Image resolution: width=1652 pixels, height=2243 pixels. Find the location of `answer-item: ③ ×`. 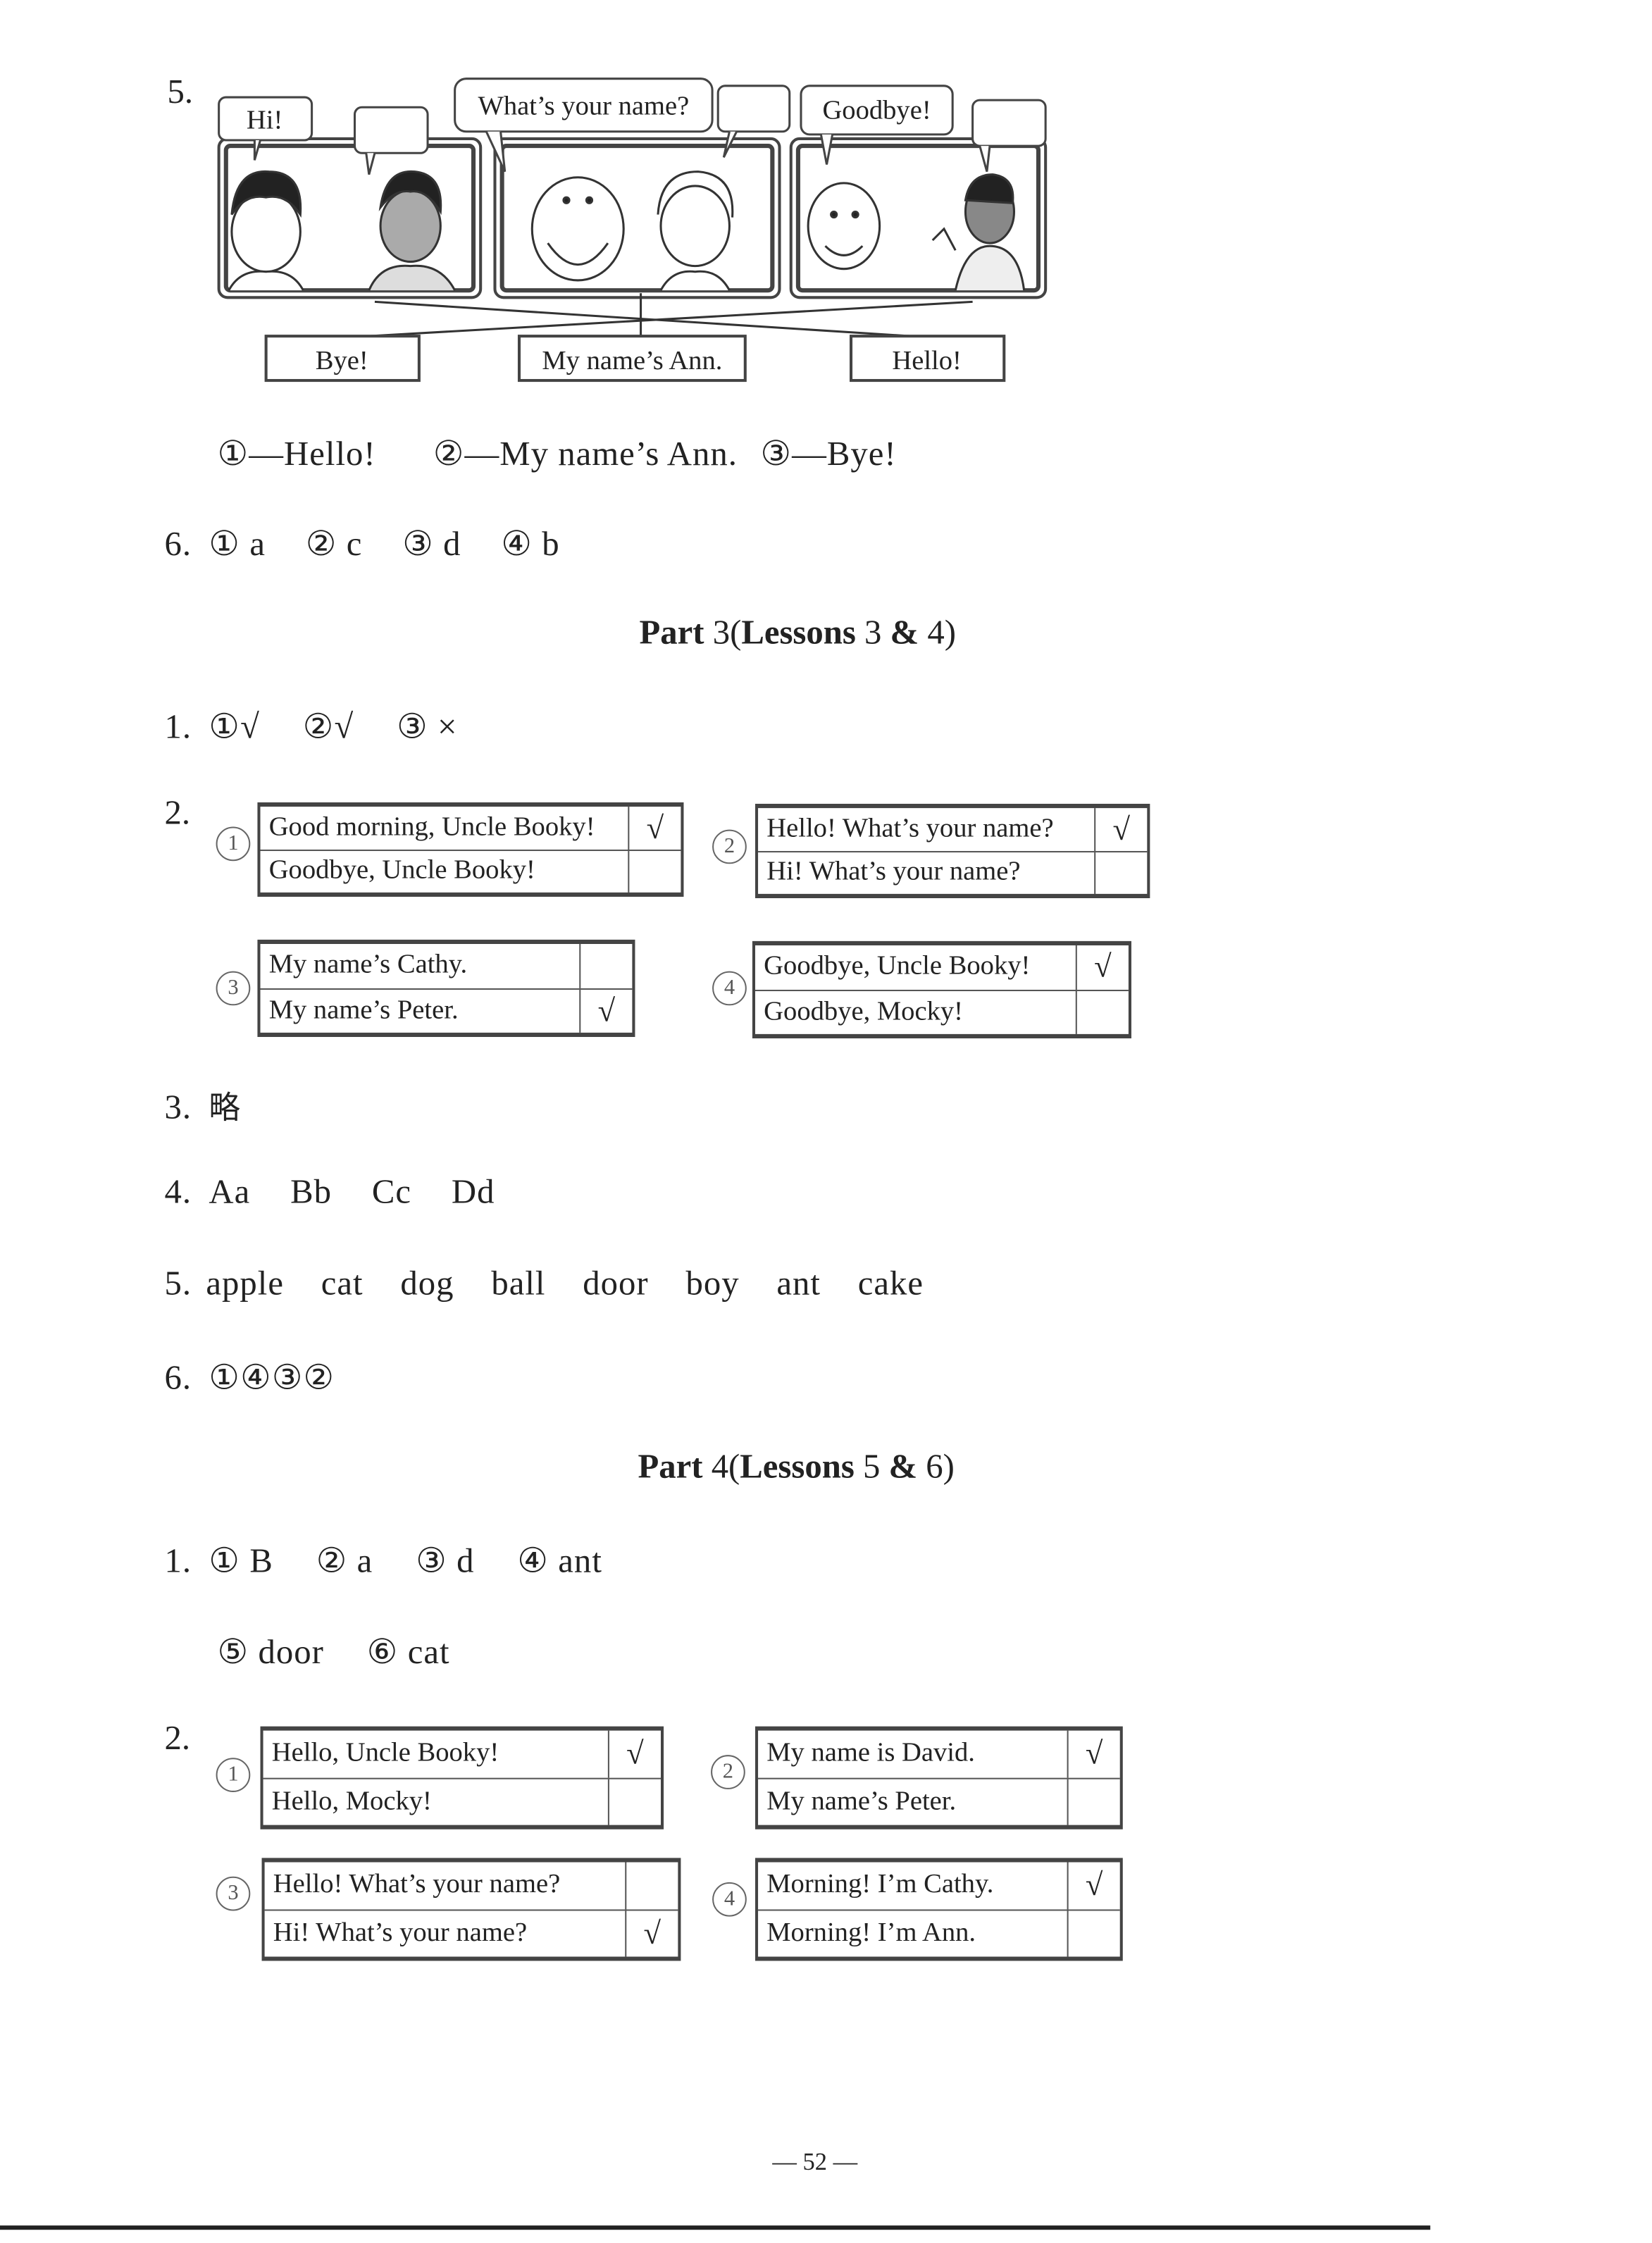

answer-item: ③ × is located at coordinates (427, 728).